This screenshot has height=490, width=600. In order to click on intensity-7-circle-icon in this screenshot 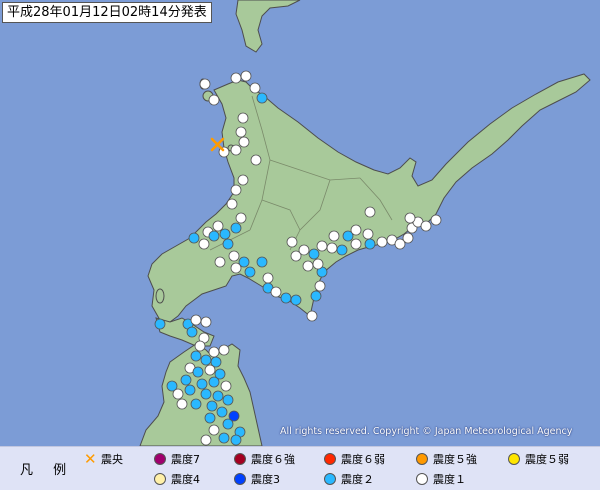, I will do `click(160, 459)`.